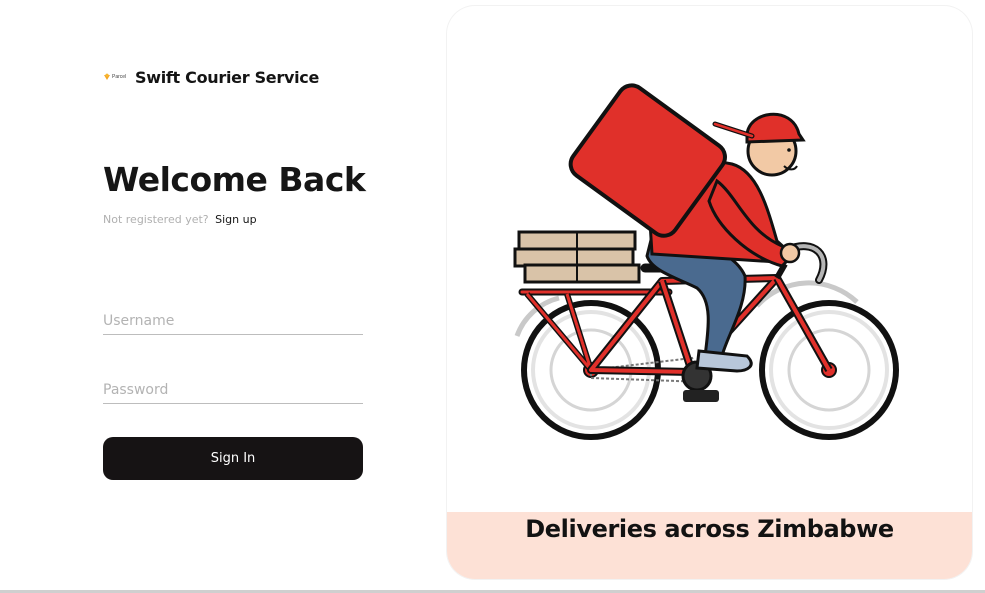  What do you see at coordinates (233, 321) in the screenshot?
I see `username-field` at bounding box center [233, 321].